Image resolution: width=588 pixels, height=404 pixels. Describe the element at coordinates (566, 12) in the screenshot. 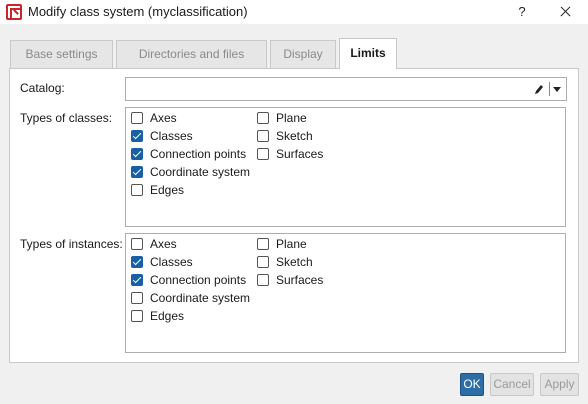

I see `close-button` at that location.